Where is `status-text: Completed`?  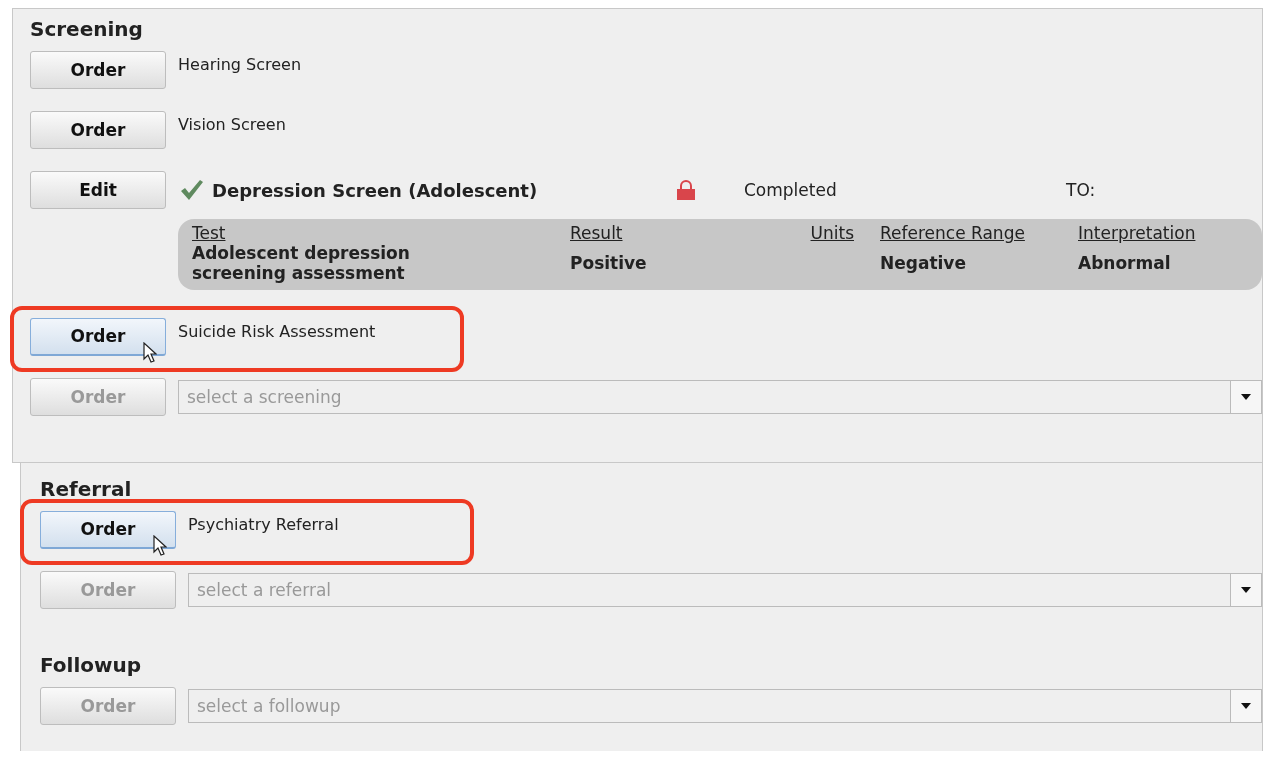 status-text: Completed is located at coordinates (791, 190).